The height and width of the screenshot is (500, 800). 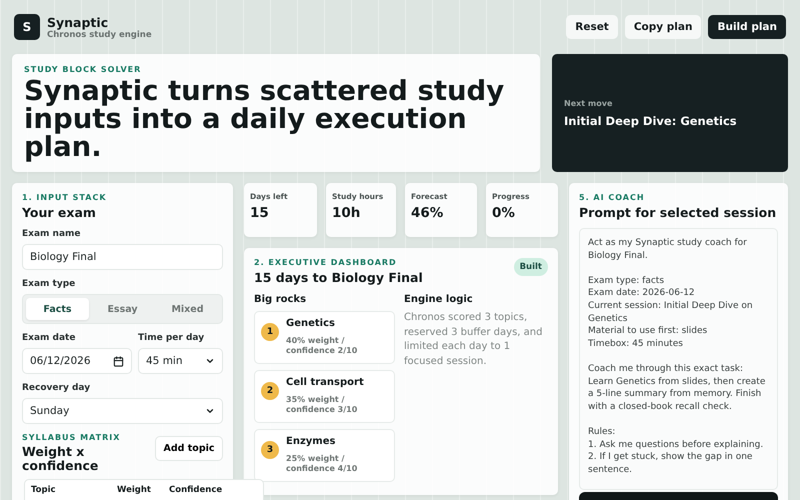 I want to click on exam-type-option: Facts, so click(x=57, y=309).